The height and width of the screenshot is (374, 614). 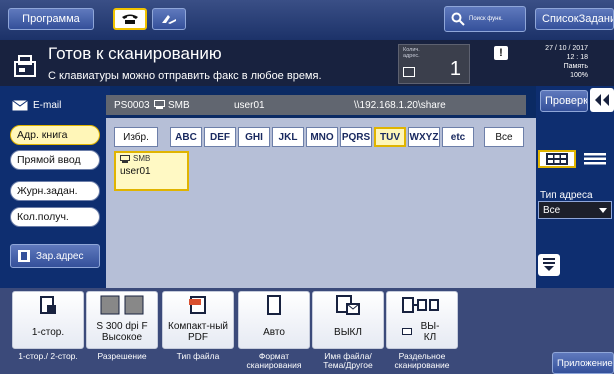 I want to click on filter-wxyz: WXYZ, so click(x=424, y=137).